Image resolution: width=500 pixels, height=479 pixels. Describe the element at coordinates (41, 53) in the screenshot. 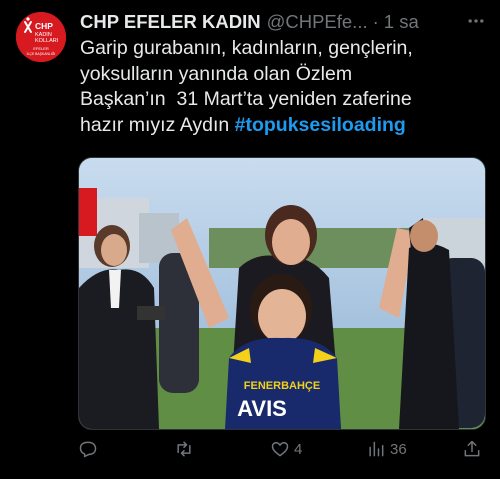

I see `avatar-footer2: İLÇE BAŞKANLIĞI` at that location.